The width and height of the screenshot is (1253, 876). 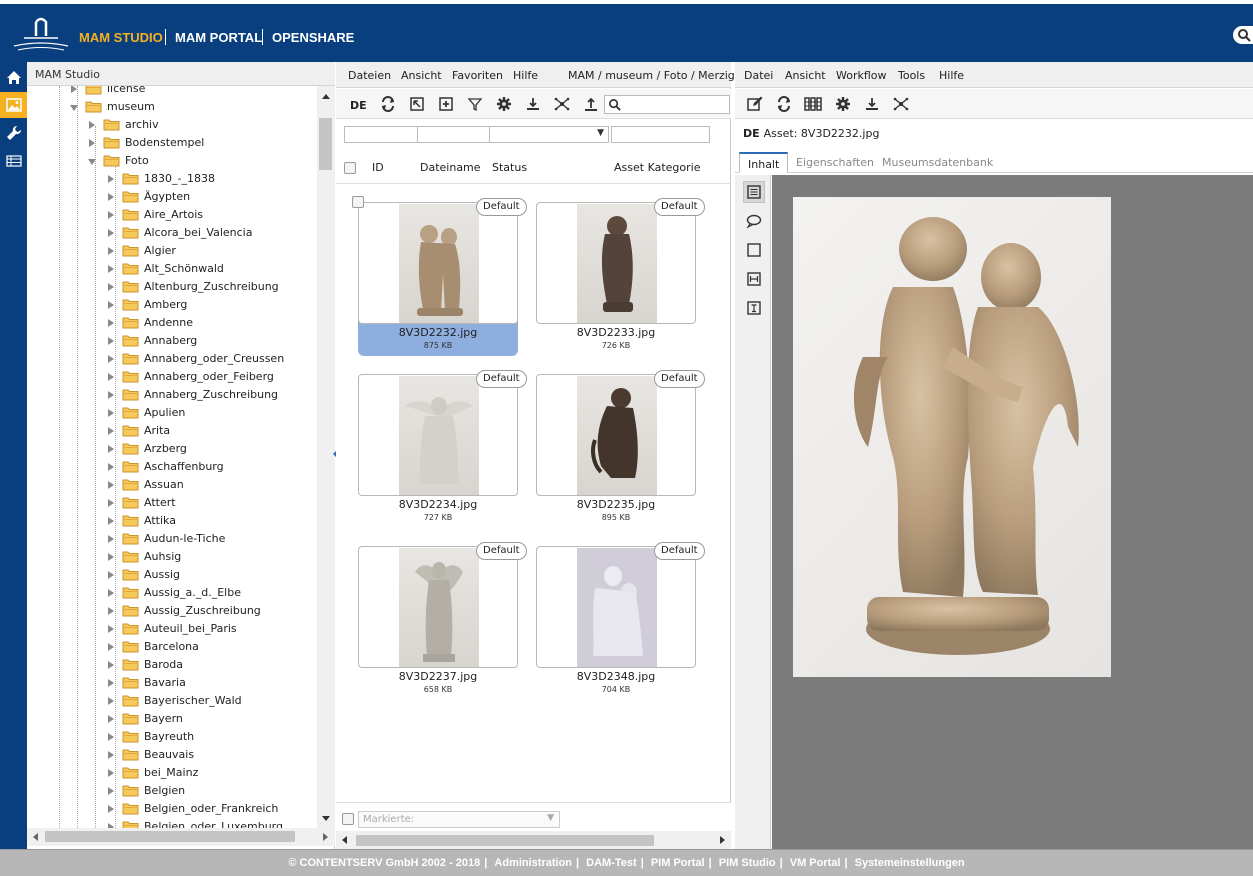 I want to click on footer-link-pim-studio: PIM Studio, so click(x=747, y=863).